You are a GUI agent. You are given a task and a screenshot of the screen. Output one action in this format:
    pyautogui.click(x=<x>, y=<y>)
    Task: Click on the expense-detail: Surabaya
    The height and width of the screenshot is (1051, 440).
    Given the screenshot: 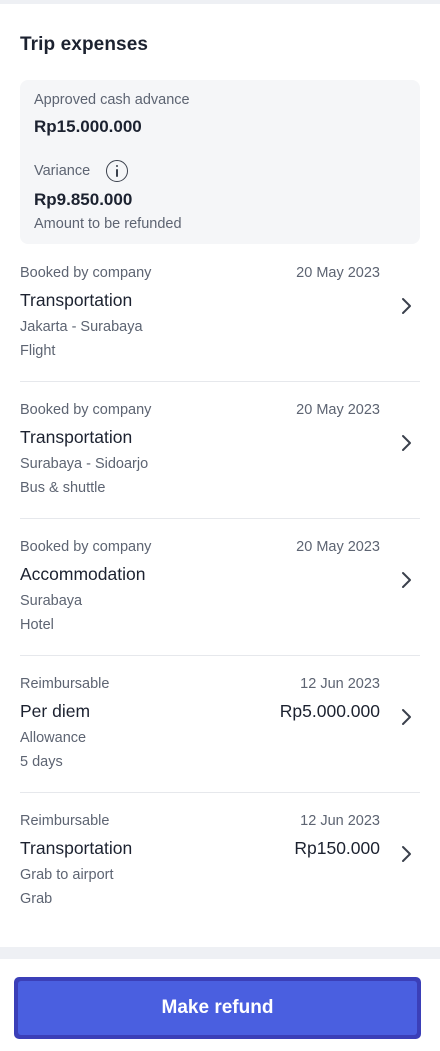 What is the action you would take?
    pyautogui.click(x=51, y=601)
    